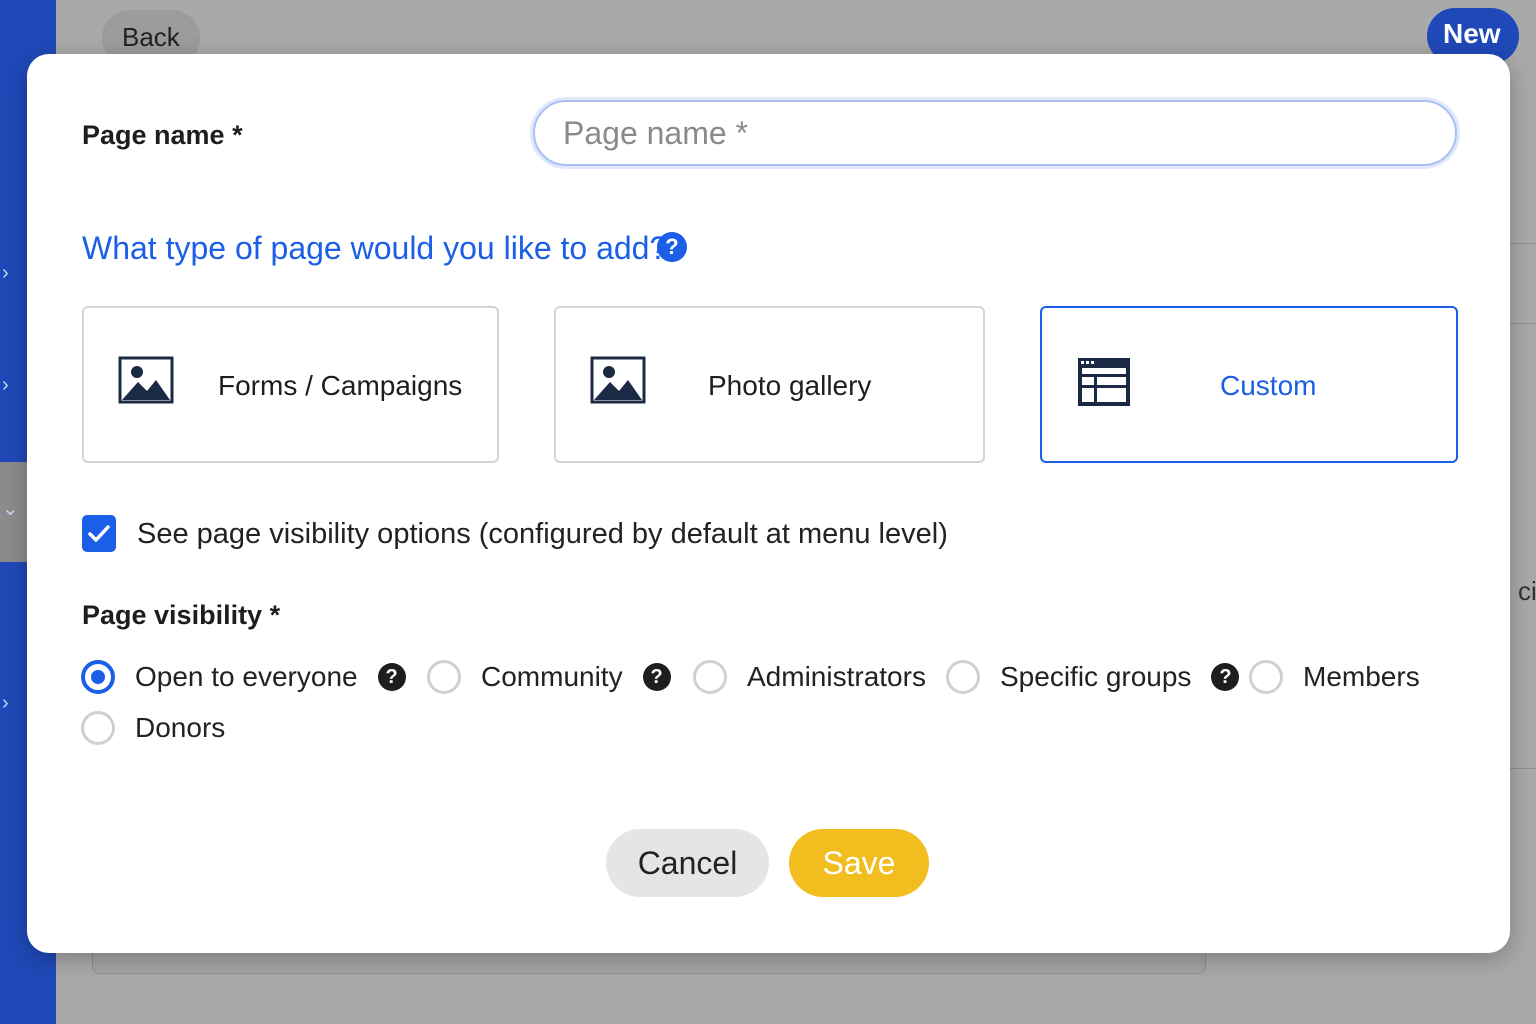  Describe the element at coordinates (181, 615) in the screenshot. I see `page-visibility-label: Page visibility *` at that location.